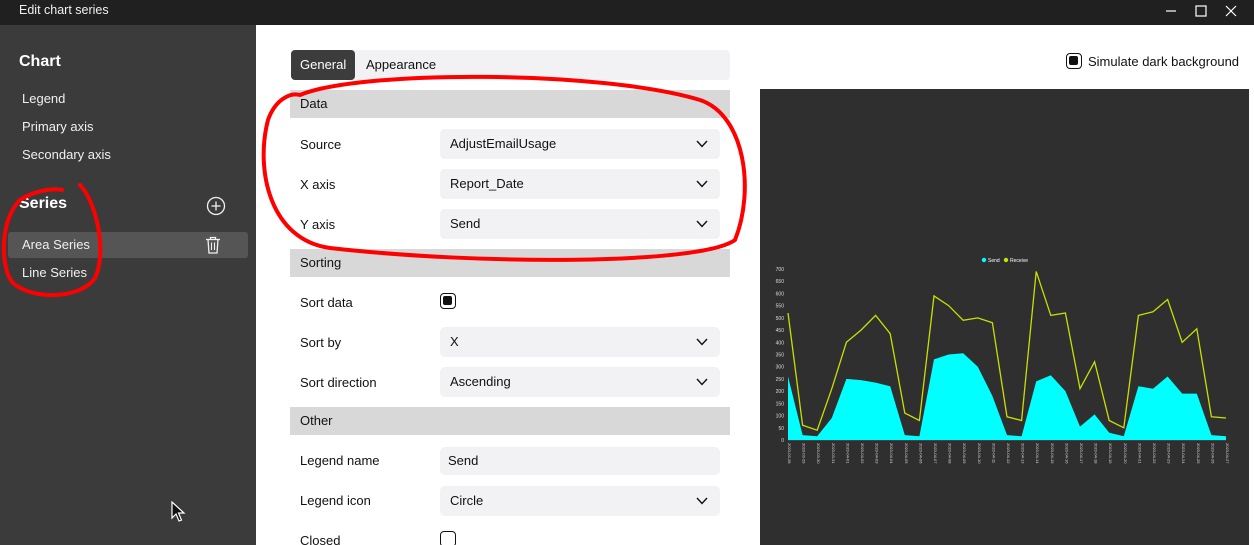 Image resolution: width=1254 pixels, height=545 pixels. What do you see at coordinates (1019, 261) in the screenshot?
I see `legend-receive-label: Receive` at bounding box center [1019, 261].